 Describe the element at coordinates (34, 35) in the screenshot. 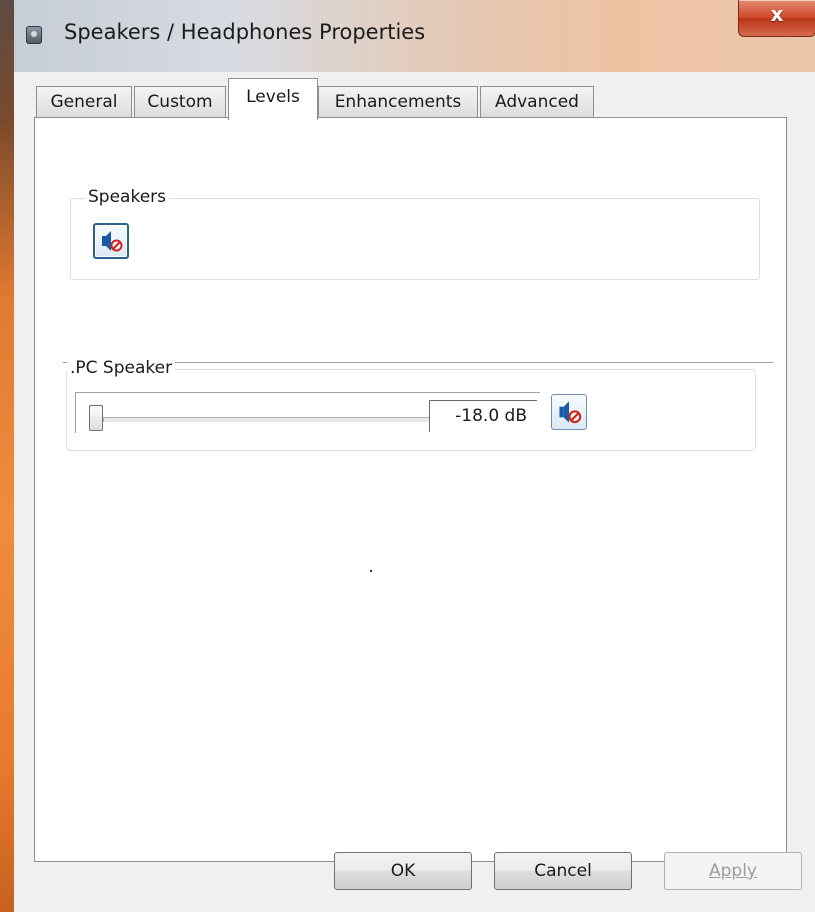

I see `audio-device-icon` at that location.